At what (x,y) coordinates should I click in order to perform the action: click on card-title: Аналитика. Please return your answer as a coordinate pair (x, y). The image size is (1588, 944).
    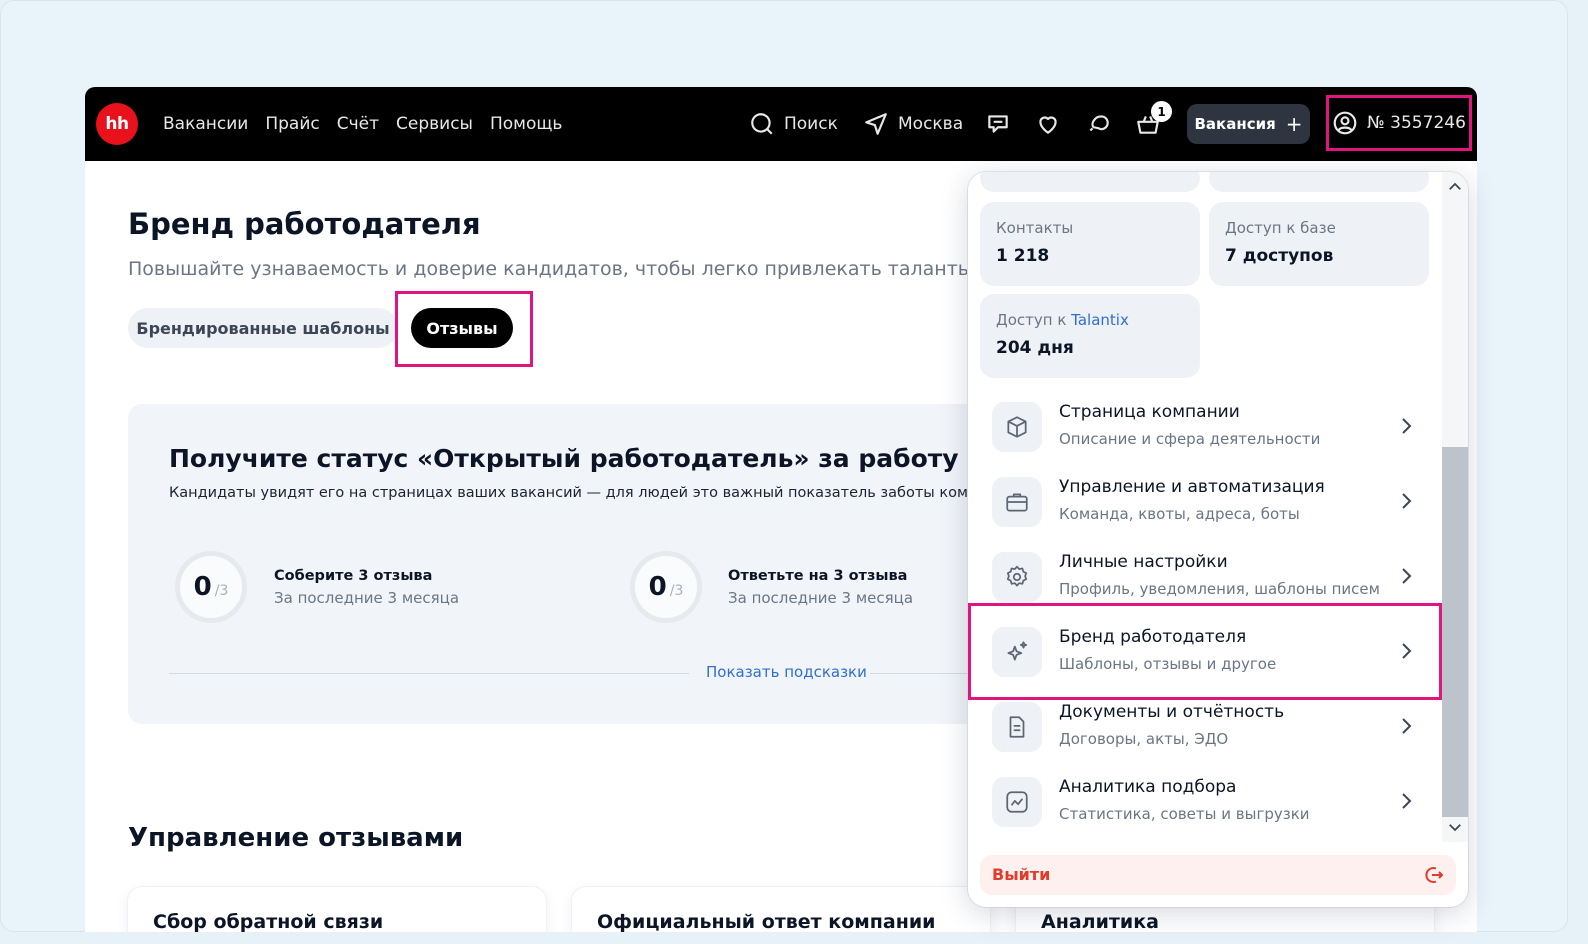
    Looking at the image, I should click on (1100, 921).